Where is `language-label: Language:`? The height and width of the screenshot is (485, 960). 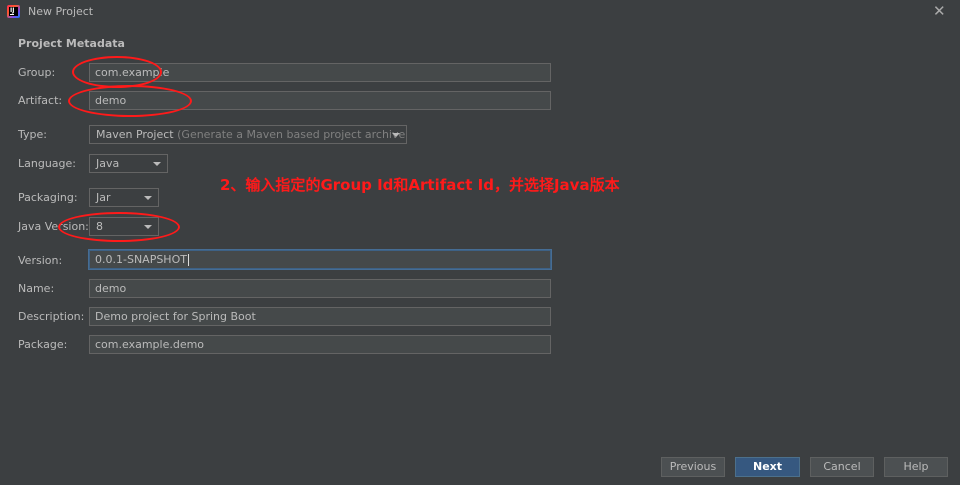
language-label: Language: is located at coordinates (47, 163).